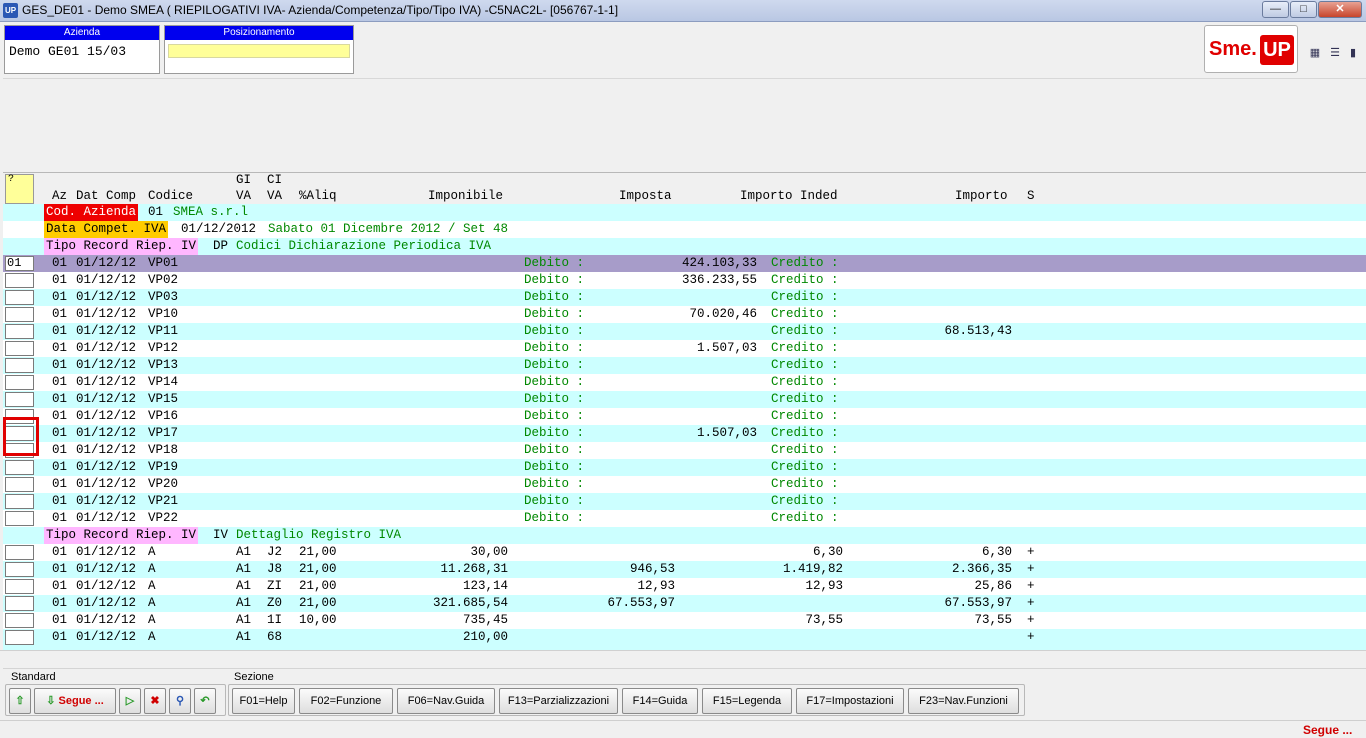 The image size is (1366, 738). I want to click on dp-row-vp19: 01 01/12/12 VP19 Debito : Credito :, so click(684, 467).